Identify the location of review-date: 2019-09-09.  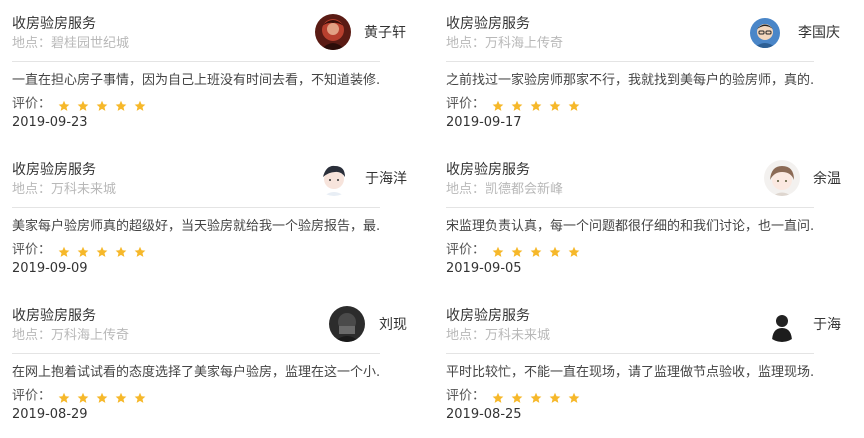
(50, 268).